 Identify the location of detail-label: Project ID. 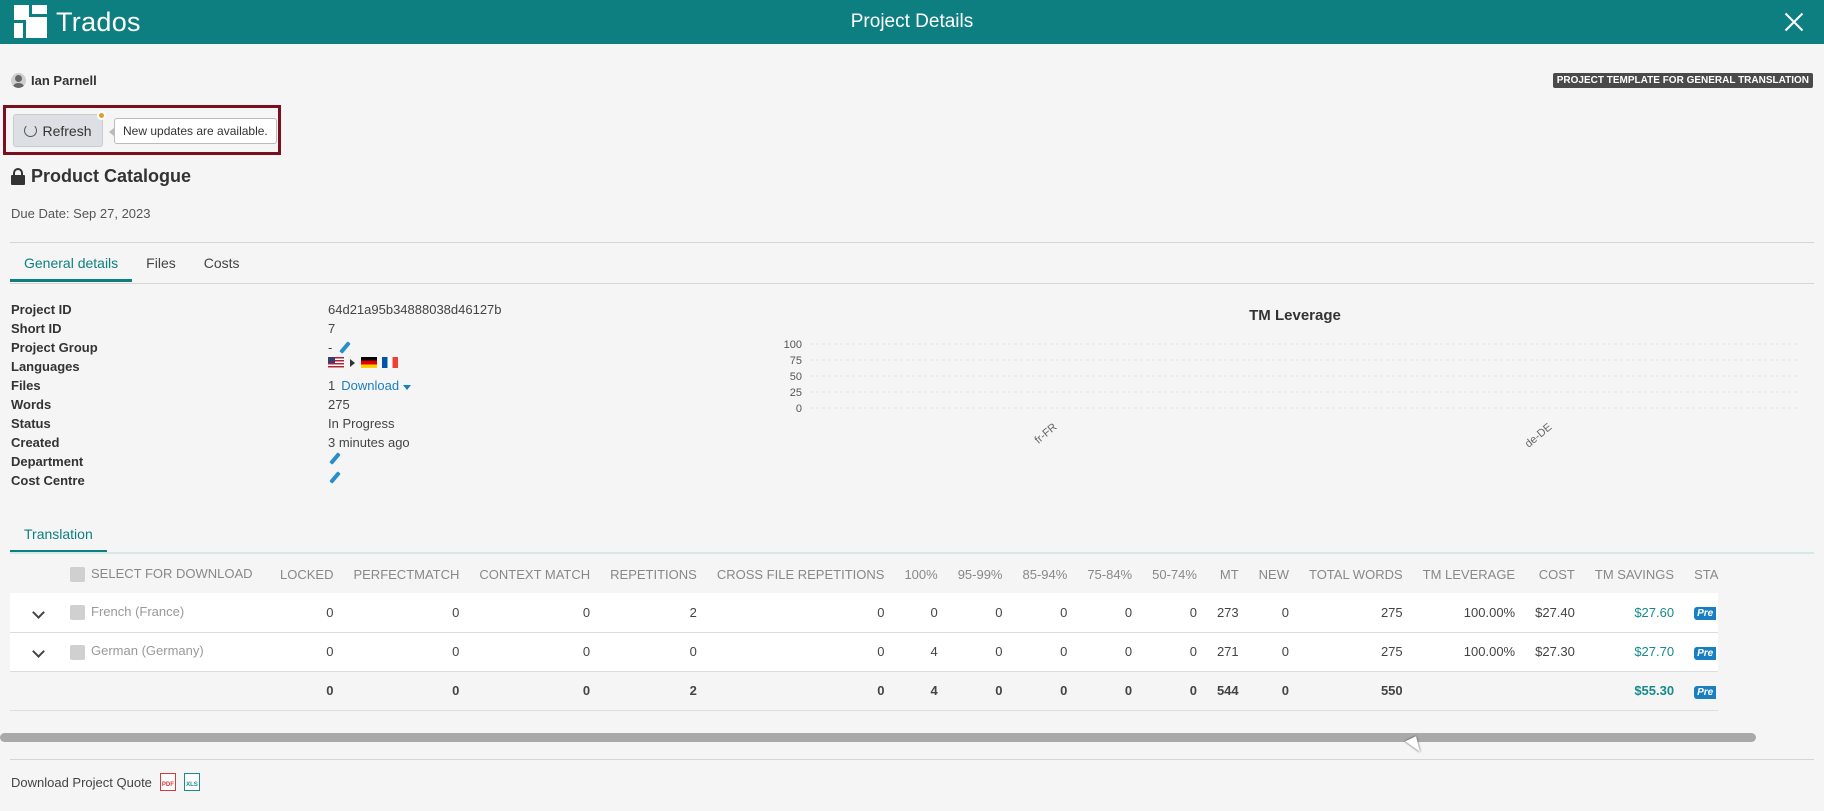
(41, 309).